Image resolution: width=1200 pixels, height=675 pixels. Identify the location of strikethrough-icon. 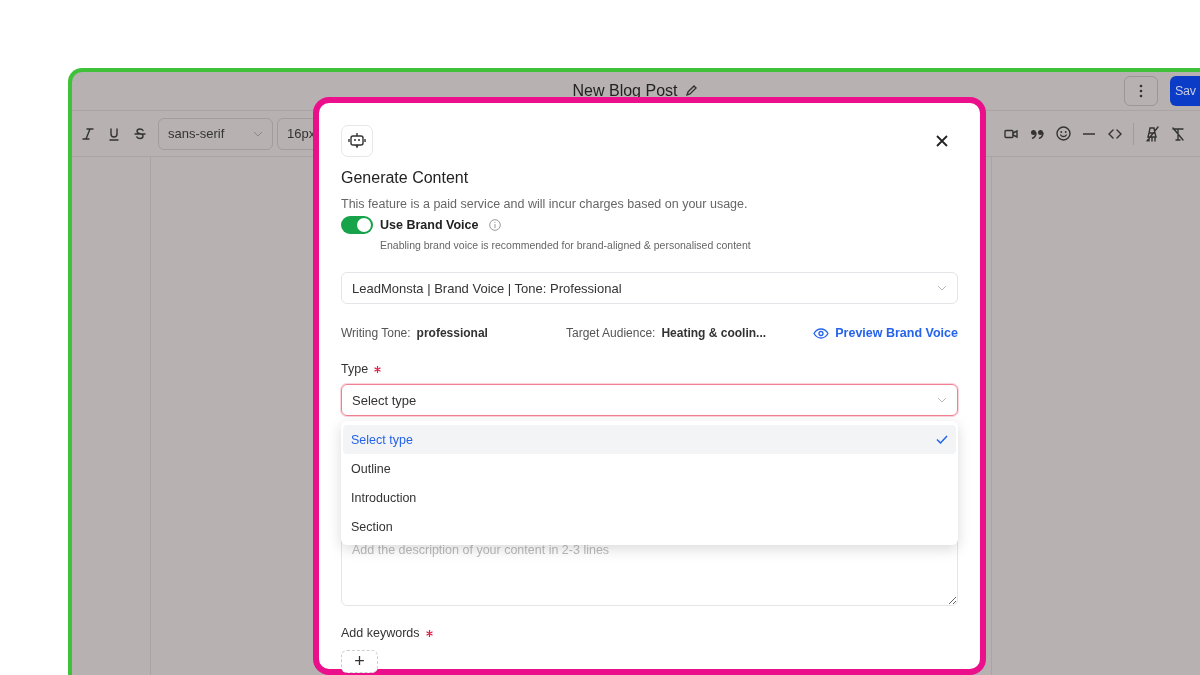
(140, 133).